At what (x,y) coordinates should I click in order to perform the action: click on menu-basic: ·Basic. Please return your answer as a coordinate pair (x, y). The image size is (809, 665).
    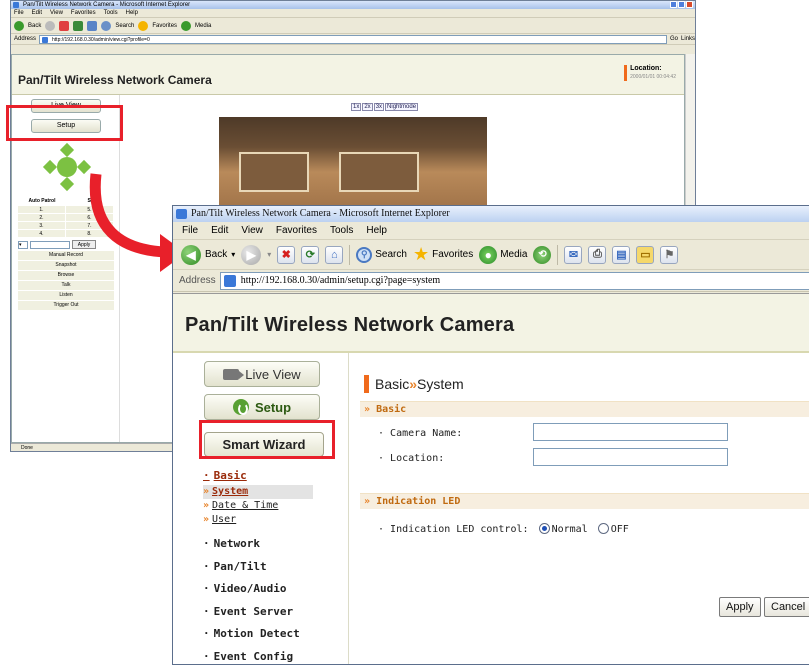
    Looking at the image, I should click on (258, 476).